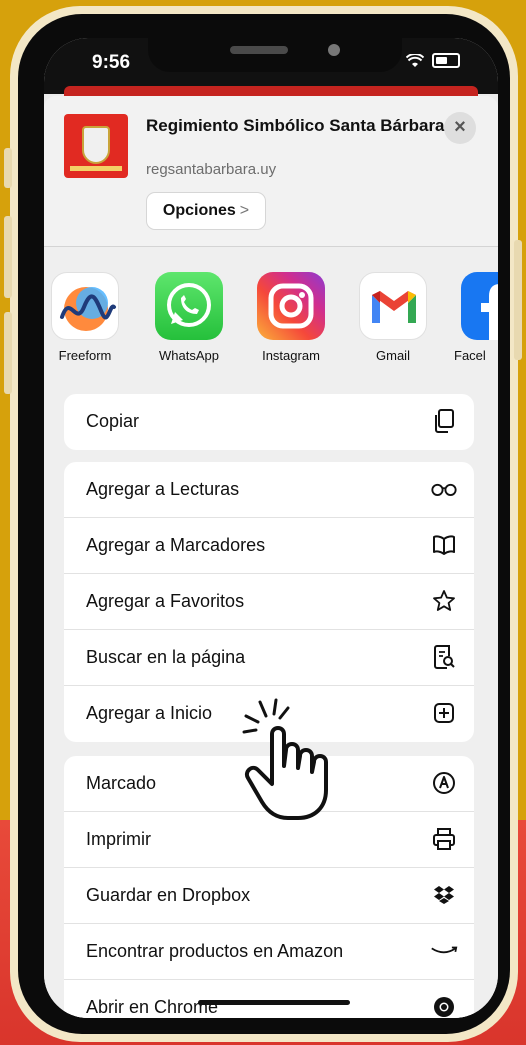 This screenshot has width=526, height=1045. I want to click on action-group-copy: Copiar, so click(269, 422).